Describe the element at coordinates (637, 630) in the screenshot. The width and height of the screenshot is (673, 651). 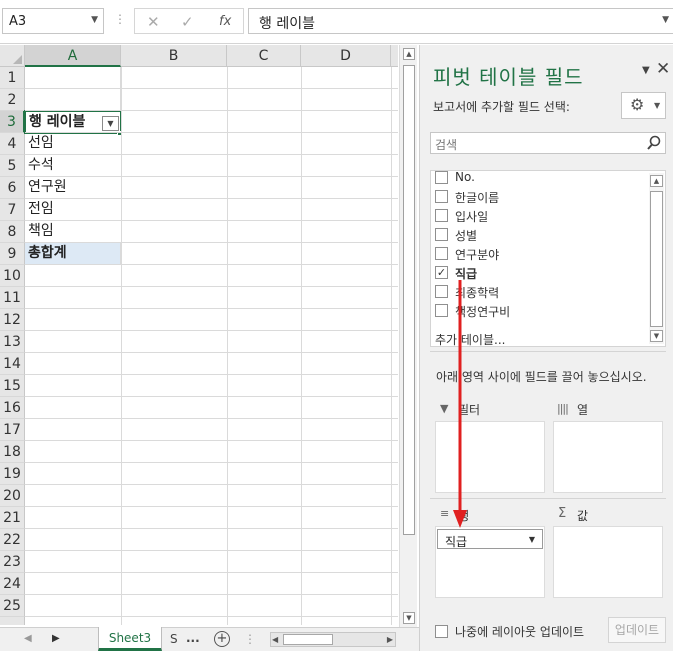
I see `update-button: 업데이트` at that location.